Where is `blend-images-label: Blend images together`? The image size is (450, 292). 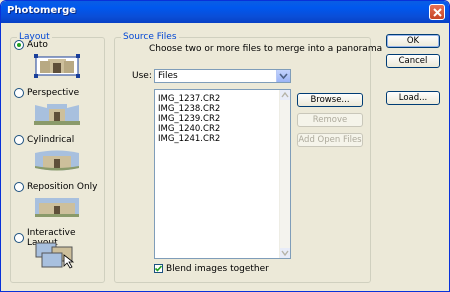 blend-images-label: Blend images together is located at coordinates (217, 269).